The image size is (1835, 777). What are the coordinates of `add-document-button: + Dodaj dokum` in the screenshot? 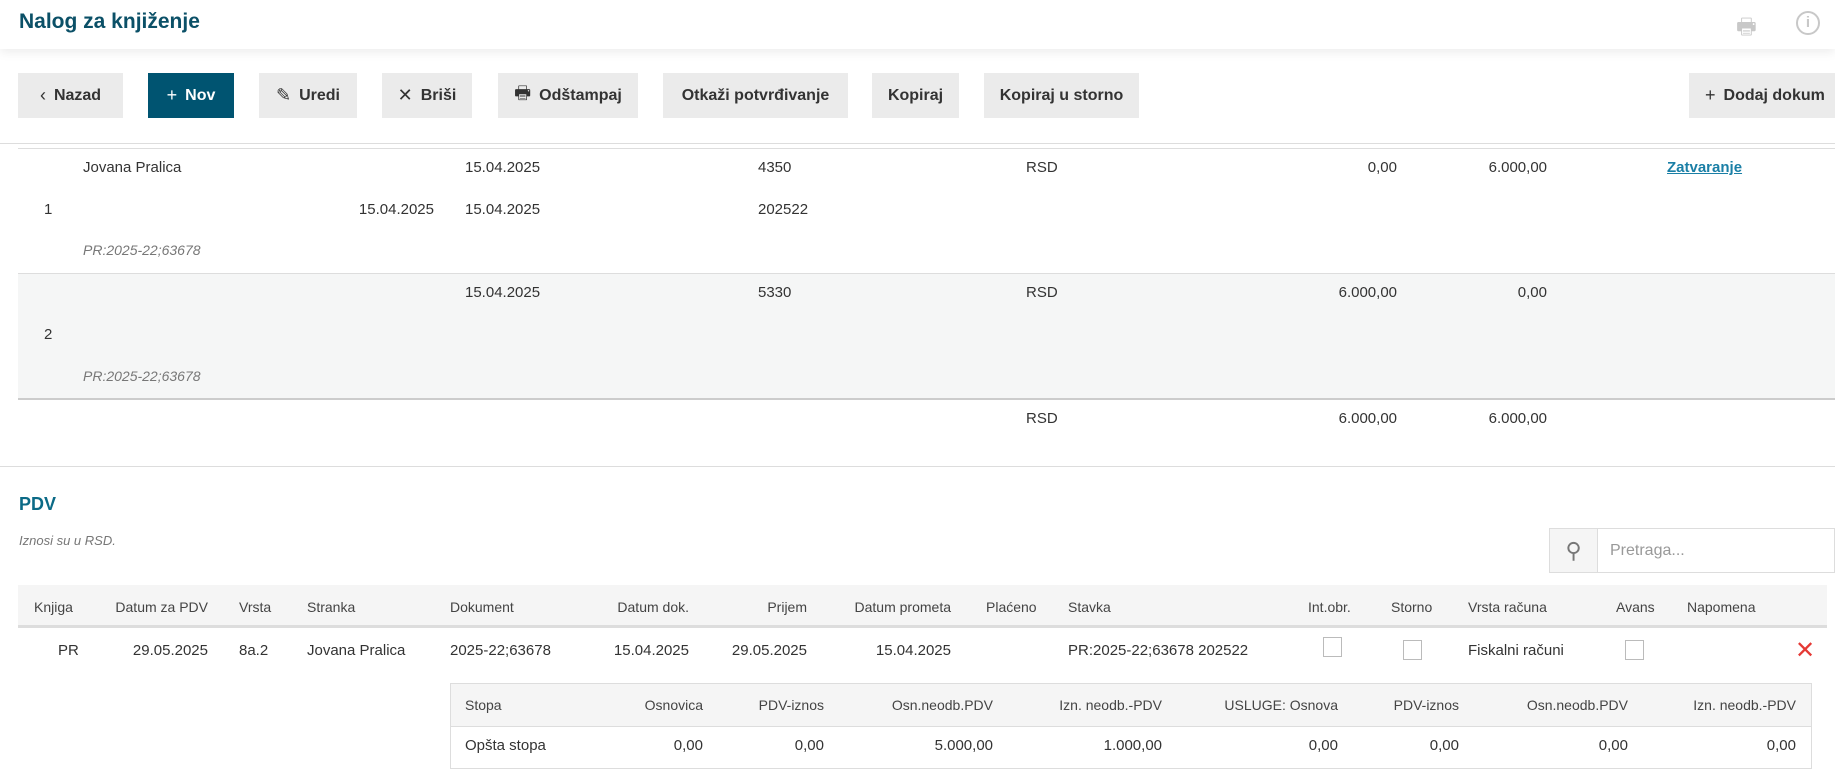 It's located at (1762, 95).